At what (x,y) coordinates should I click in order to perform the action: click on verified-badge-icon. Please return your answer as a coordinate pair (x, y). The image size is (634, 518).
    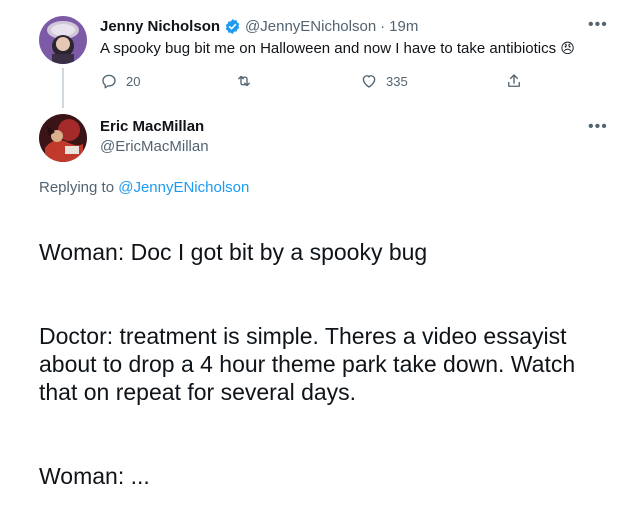
    Looking at the image, I should click on (232, 26).